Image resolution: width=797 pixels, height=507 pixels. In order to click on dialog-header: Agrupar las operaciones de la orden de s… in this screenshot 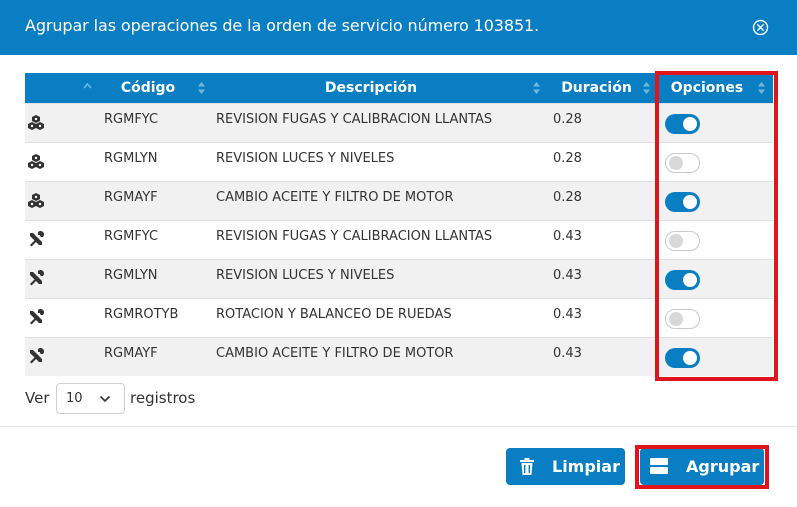, I will do `click(398, 27)`.